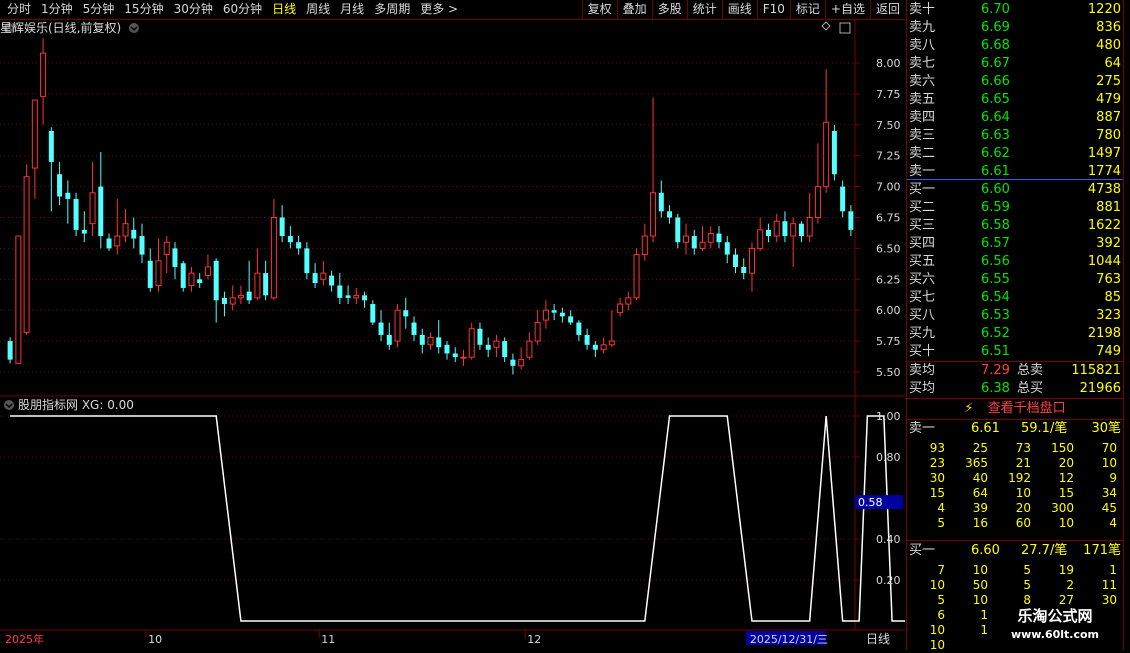 This screenshot has height=653, width=1130. I want to click on period-tab-10: 更多 >, so click(439, 9).